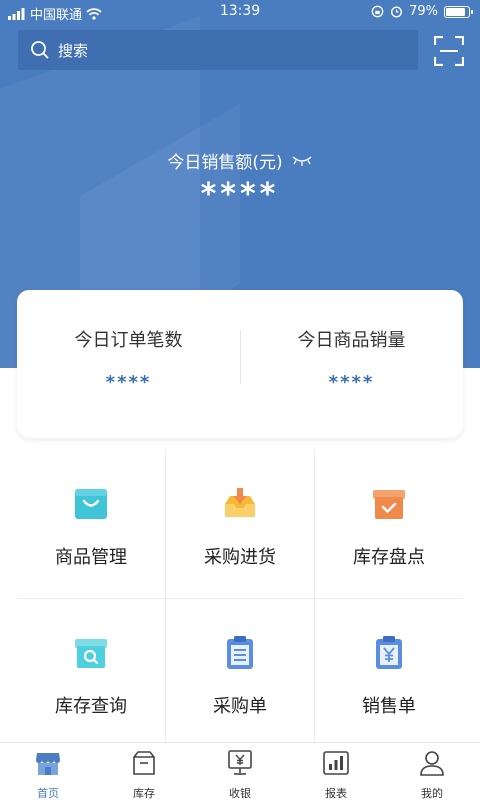 The height and width of the screenshot is (800, 480). I want to click on feature-label: 销售单, so click(389, 706).